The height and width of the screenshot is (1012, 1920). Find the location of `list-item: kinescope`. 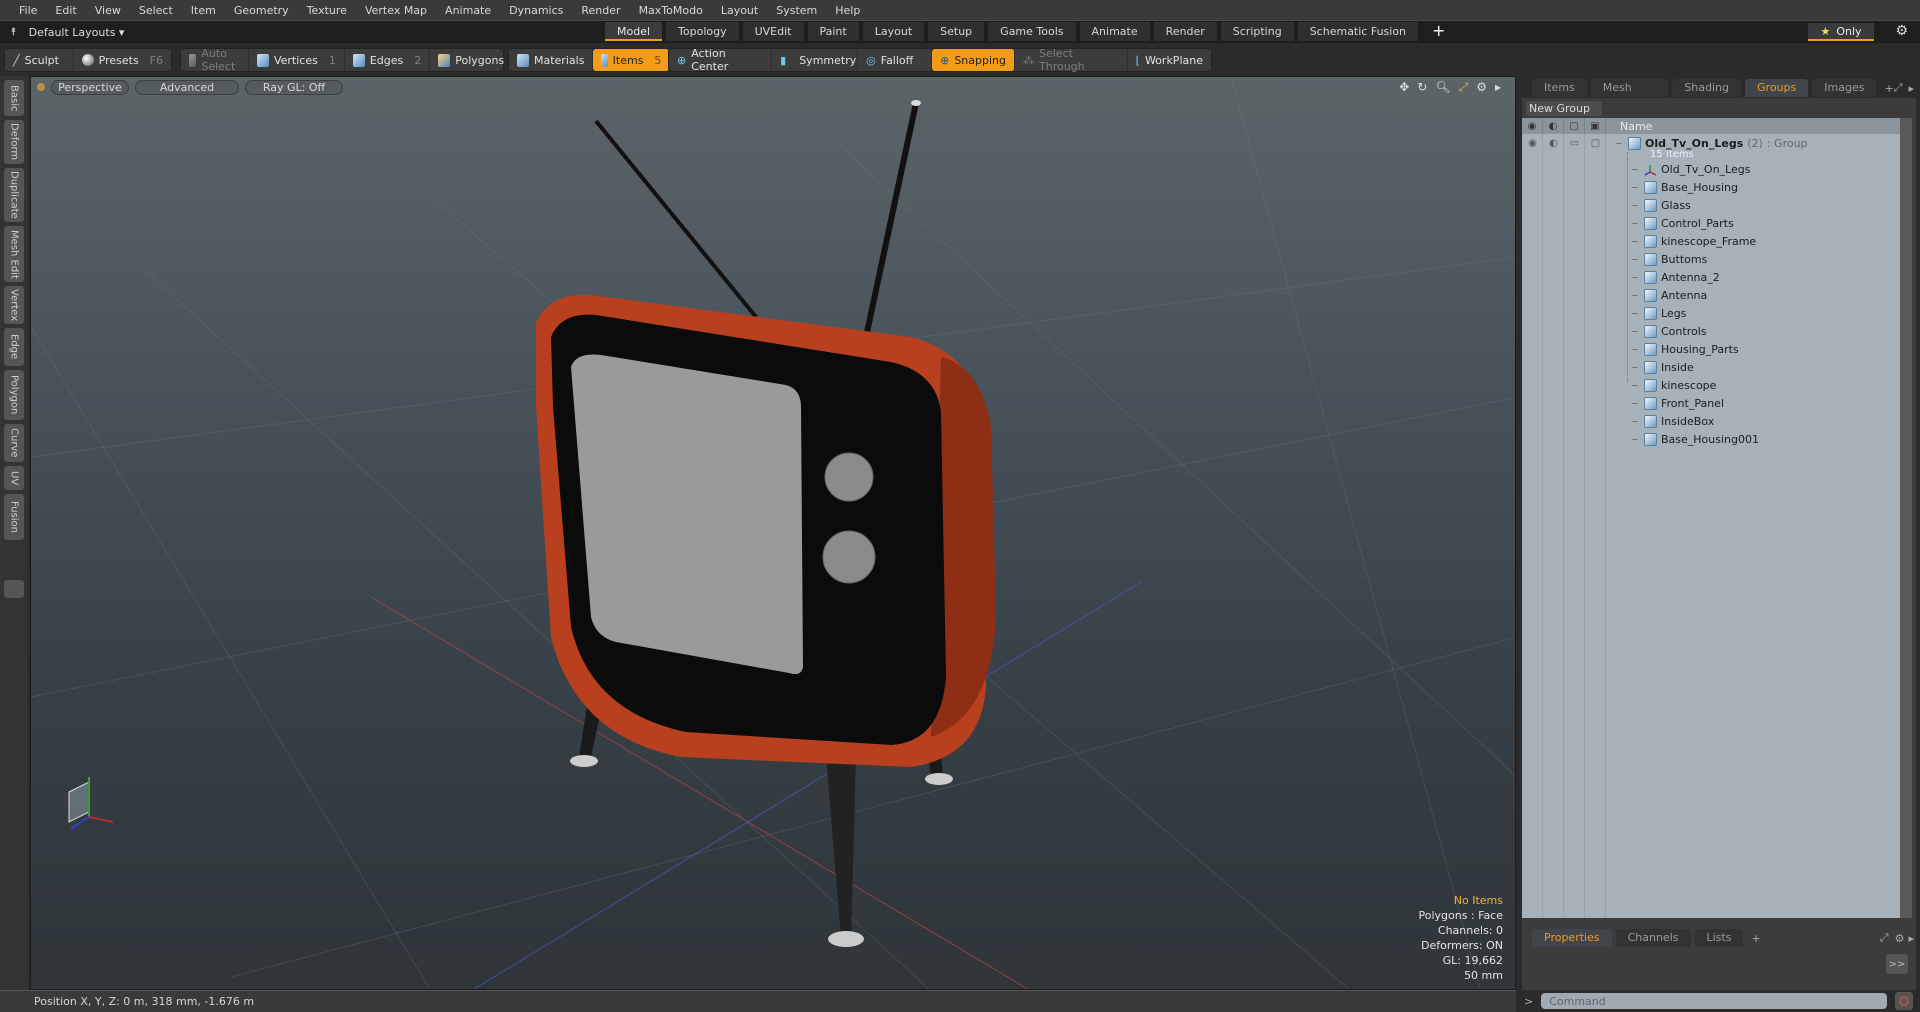

list-item: kinescope is located at coordinates (1674, 385).